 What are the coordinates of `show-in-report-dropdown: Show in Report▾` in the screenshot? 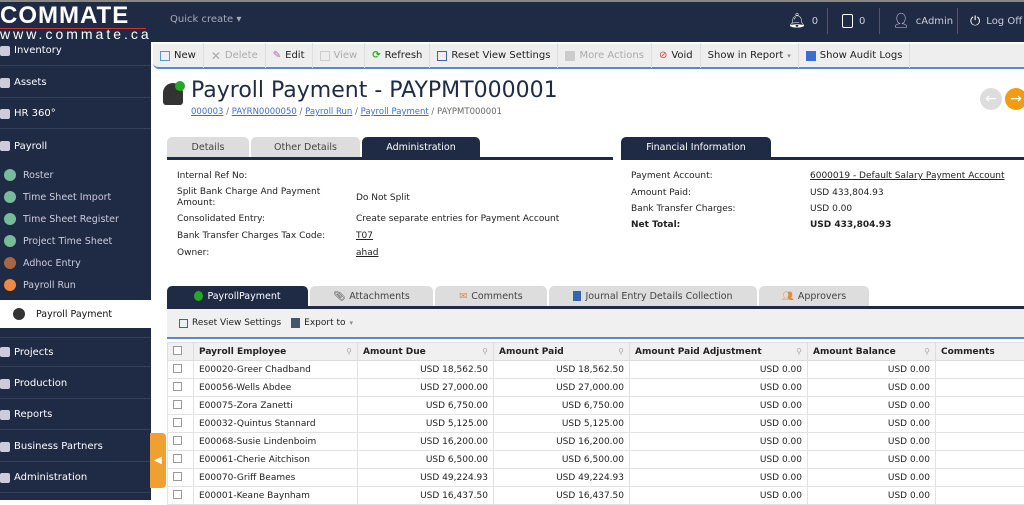 It's located at (750, 55).